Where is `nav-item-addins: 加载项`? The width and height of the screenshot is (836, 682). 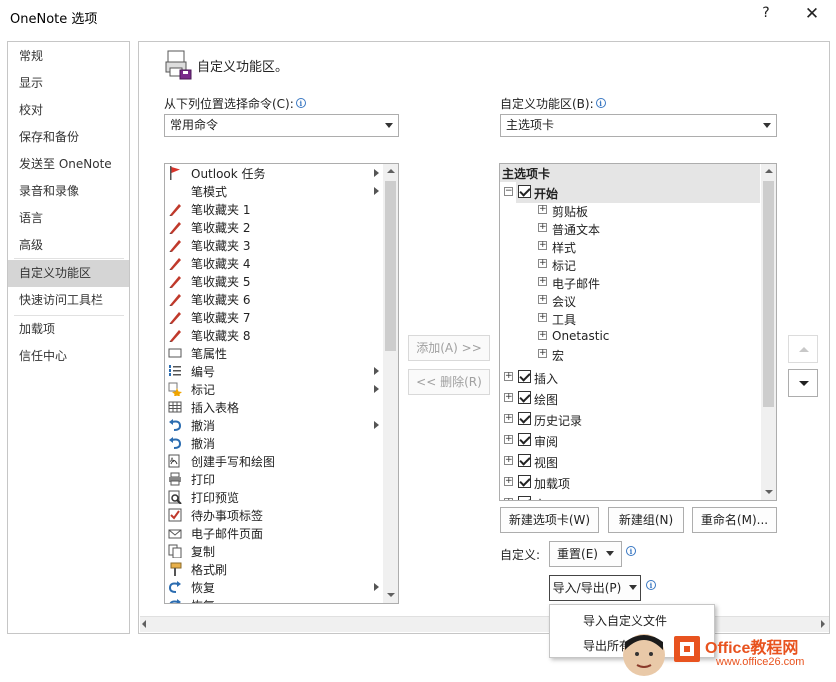
nav-item-addins: 加载项 is located at coordinates (68, 329).